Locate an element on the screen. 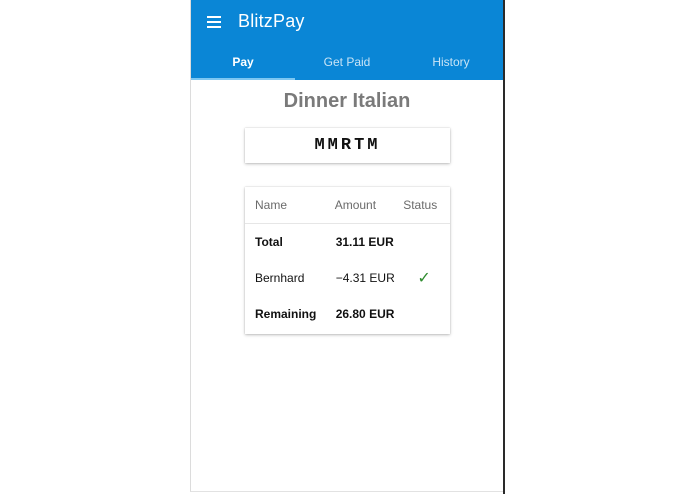 This screenshot has height=494, width=695. row-amount: 31.11 EUR is located at coordinates (364, 242).